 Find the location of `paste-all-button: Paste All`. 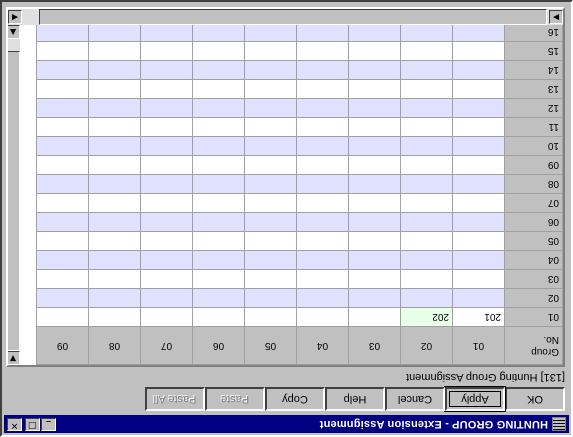

paste-all-button: Paste All is located at coordinates (175, 399).